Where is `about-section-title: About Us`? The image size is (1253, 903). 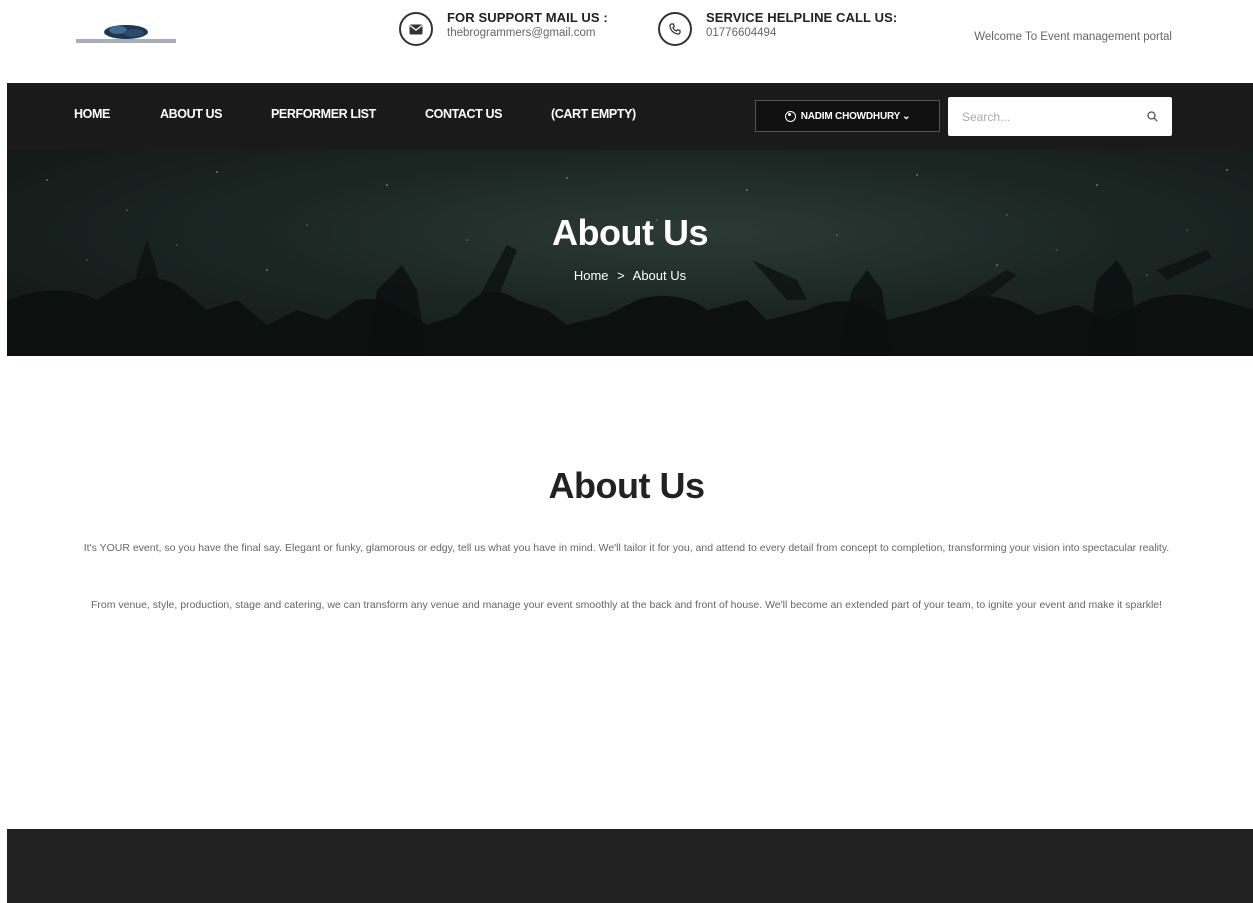
about-section-title: About Us is located at coordinates (626, 485).